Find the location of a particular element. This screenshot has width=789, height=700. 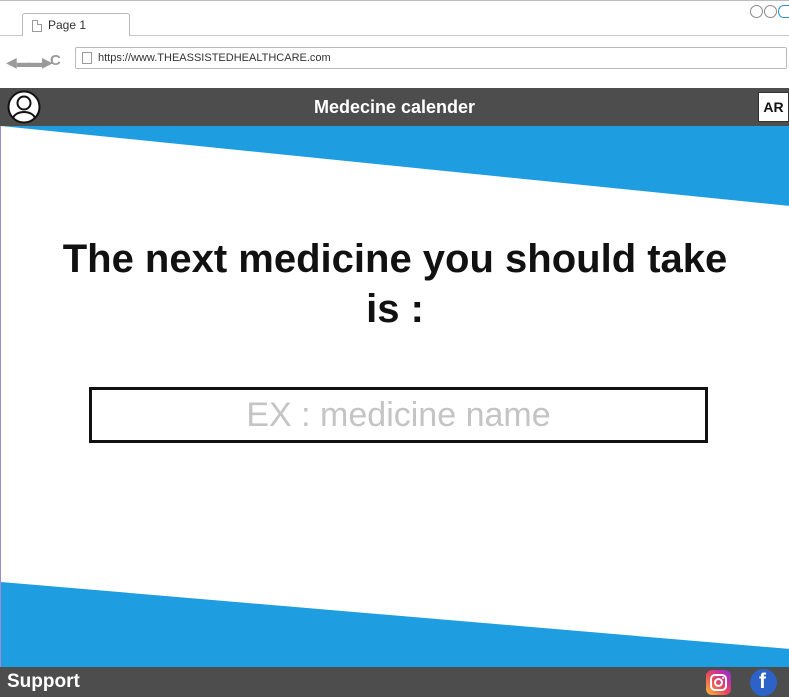

window-controls is located at coordinates (769, 11).